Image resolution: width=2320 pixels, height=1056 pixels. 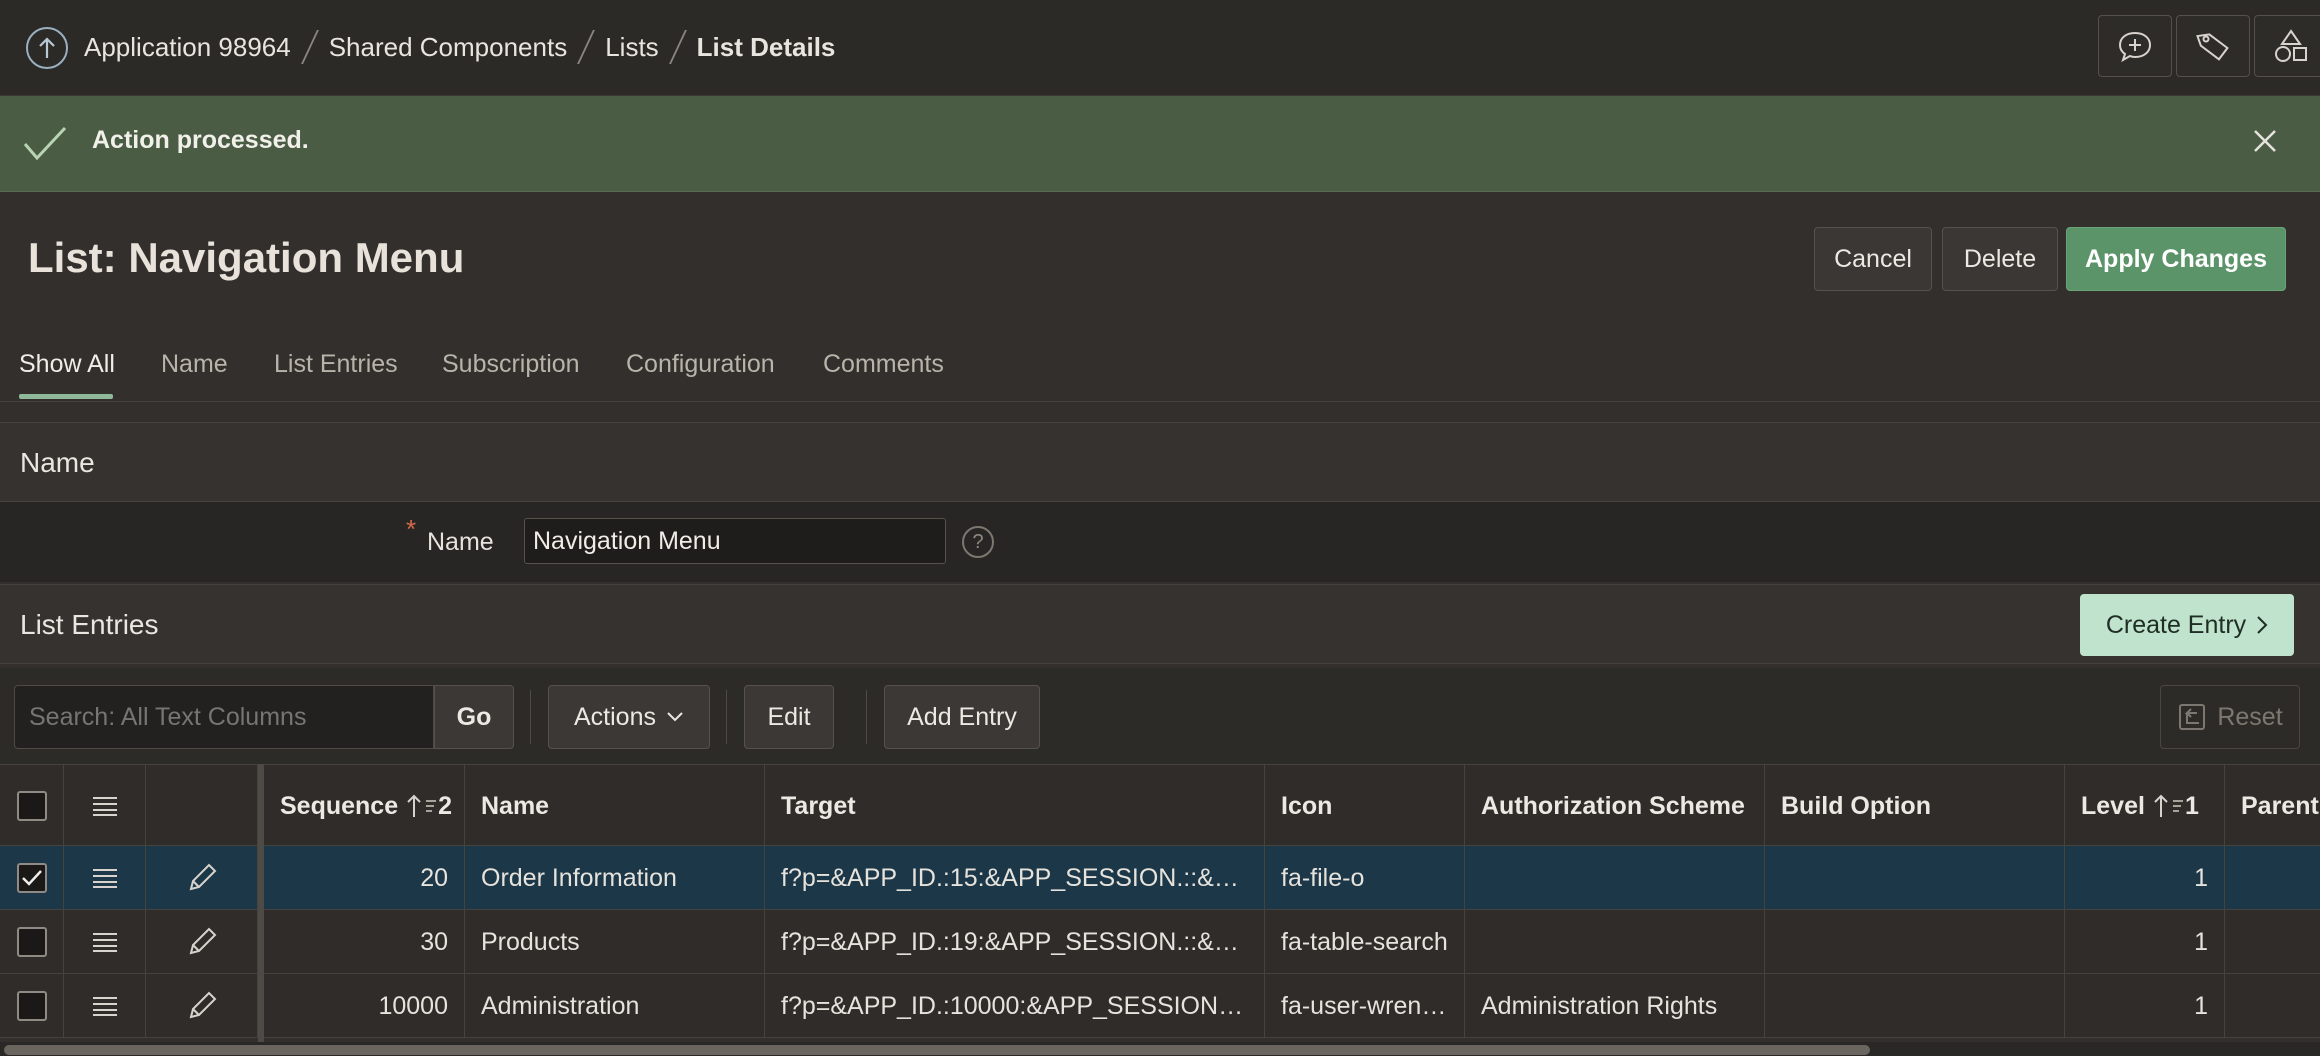 What do you see at coordinates (89, 624) in the screenshot?
I see `list-entries-title: List Entries` at bounding box center [89, 624].